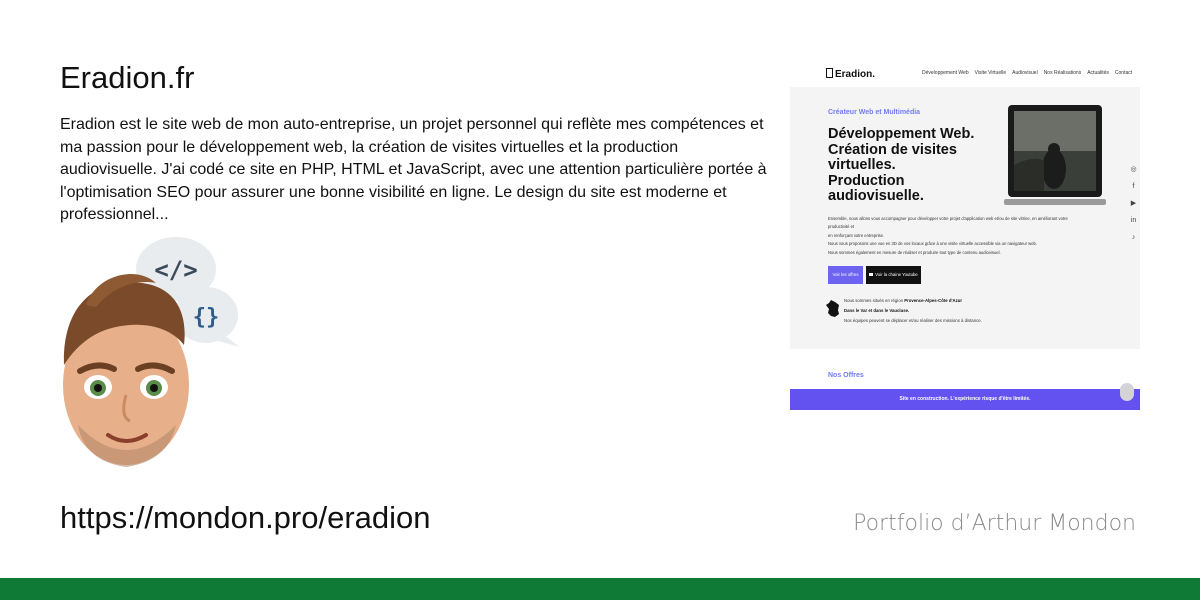 The height and width of the screenshot is (600, 1200). I want to click on facebook-icon: f, so click(1133, 186).